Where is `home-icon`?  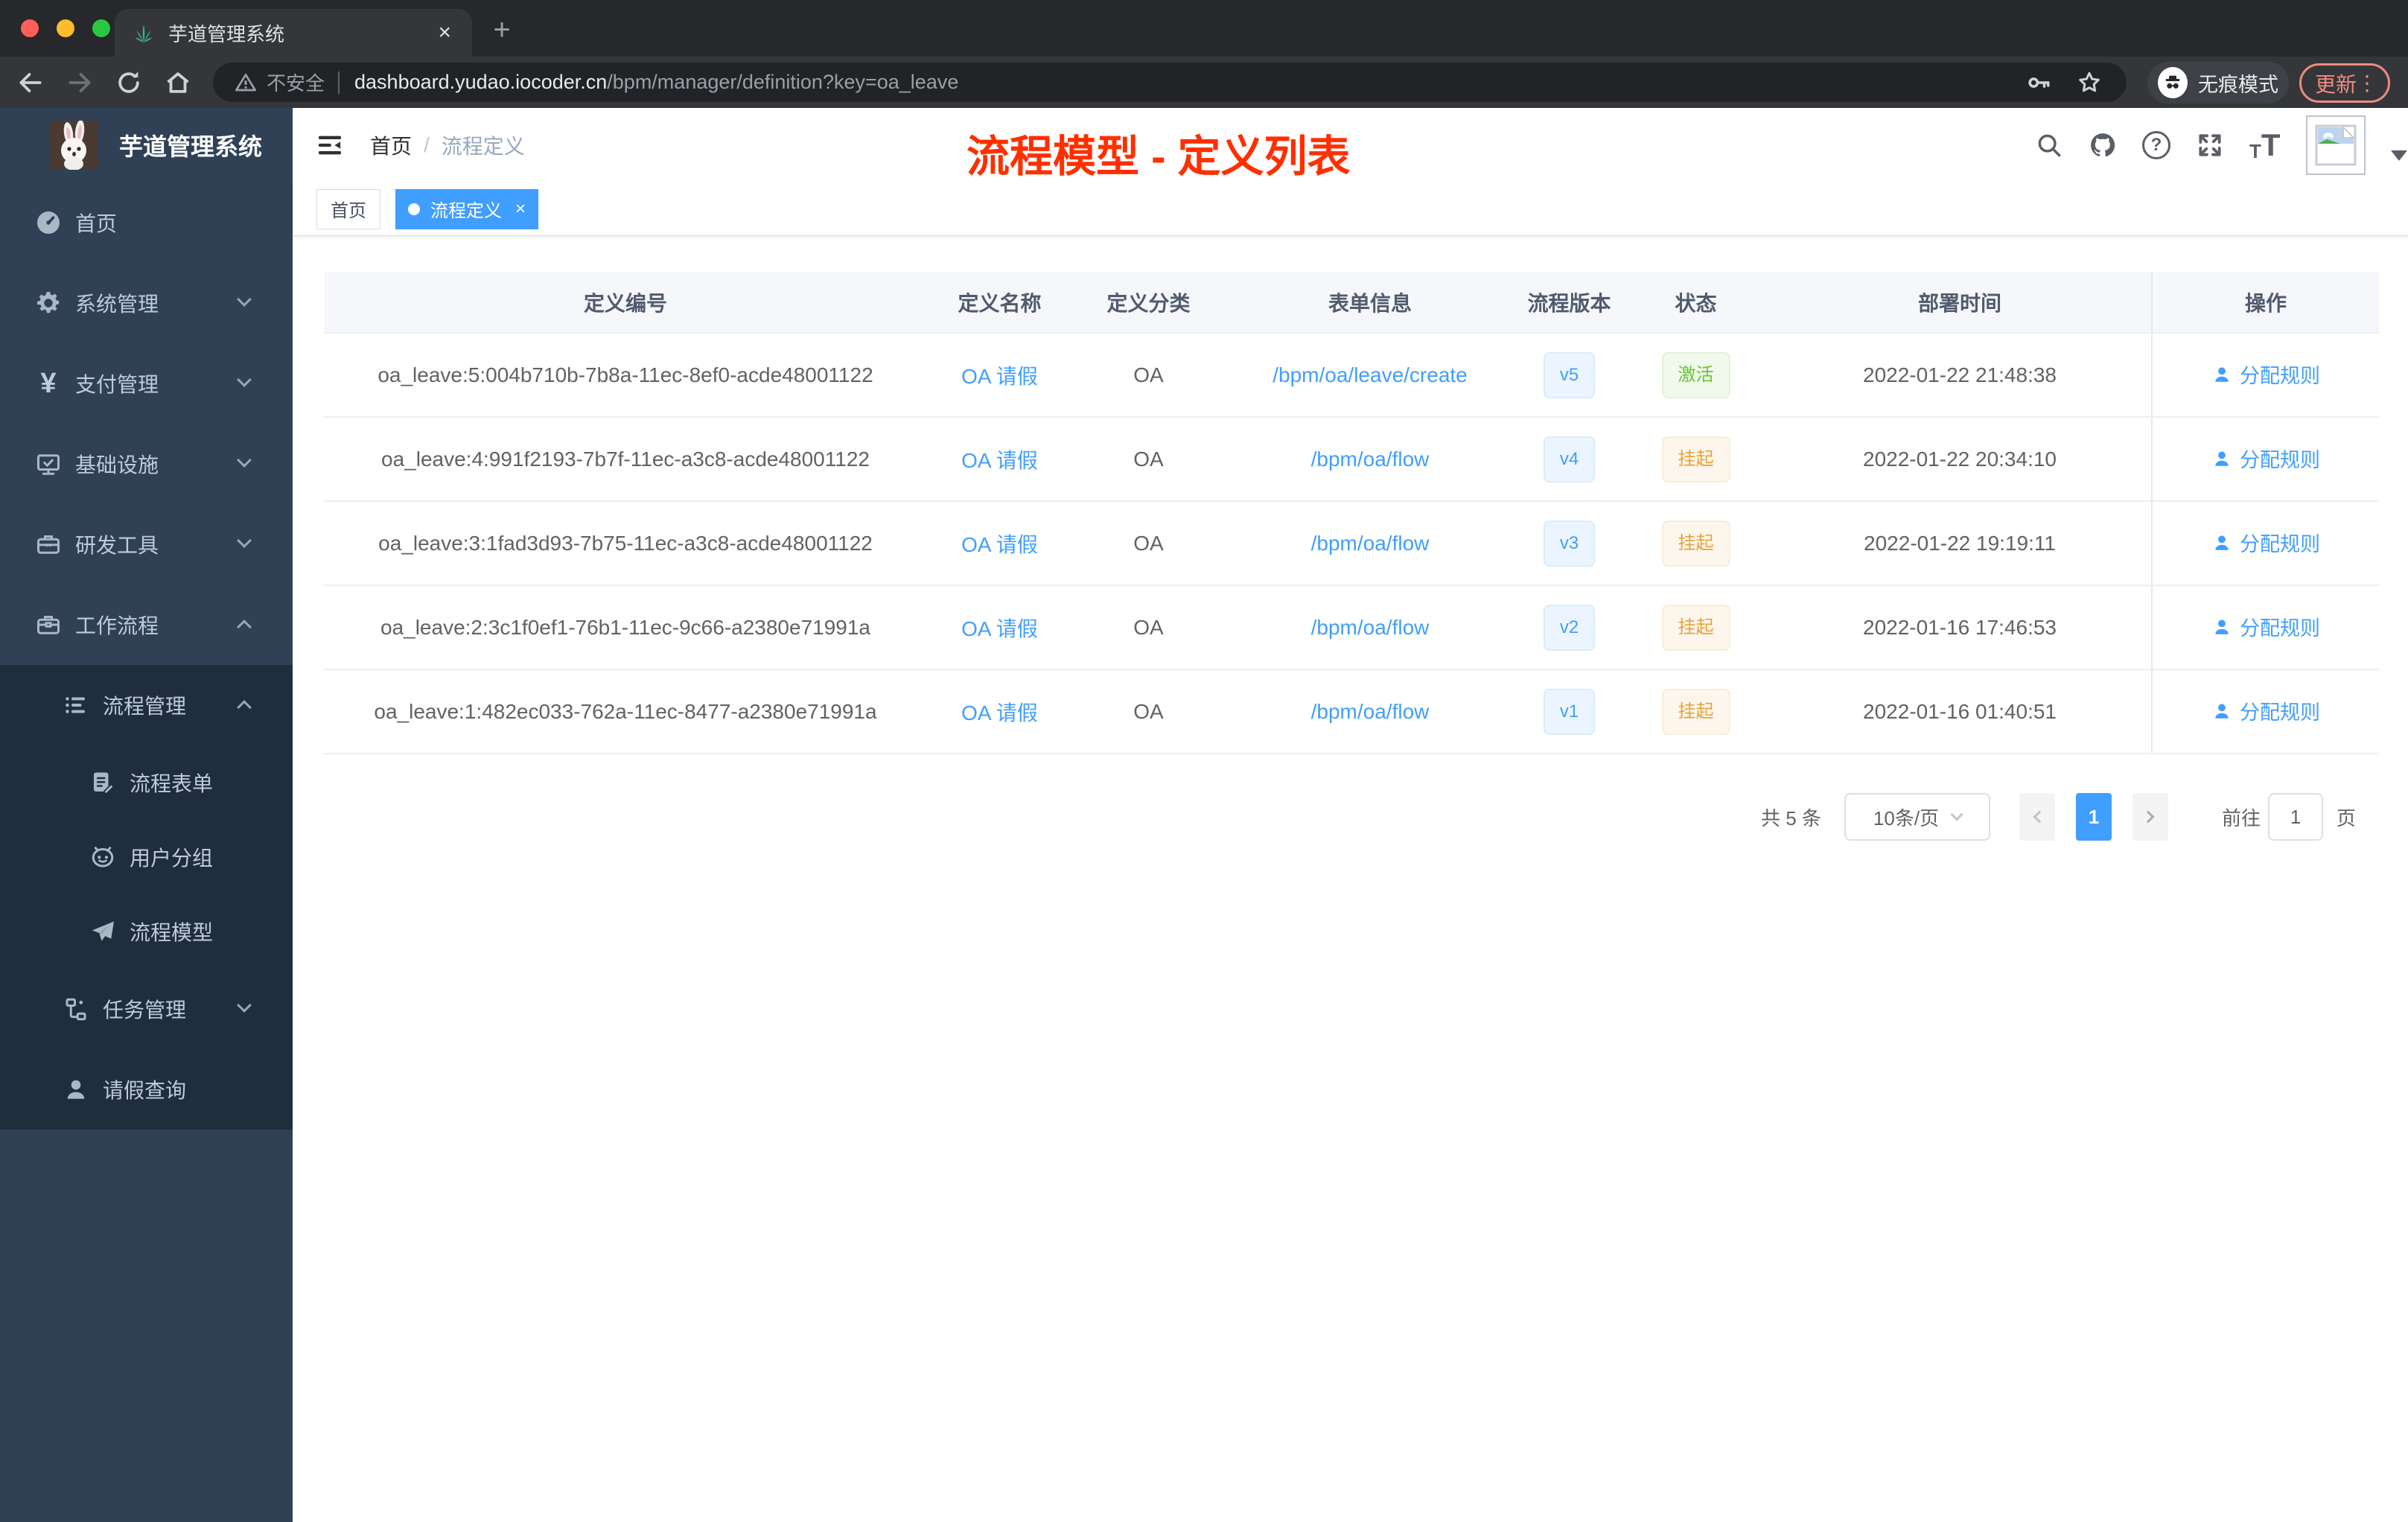
home-icon is located at coordinates (178, 83).